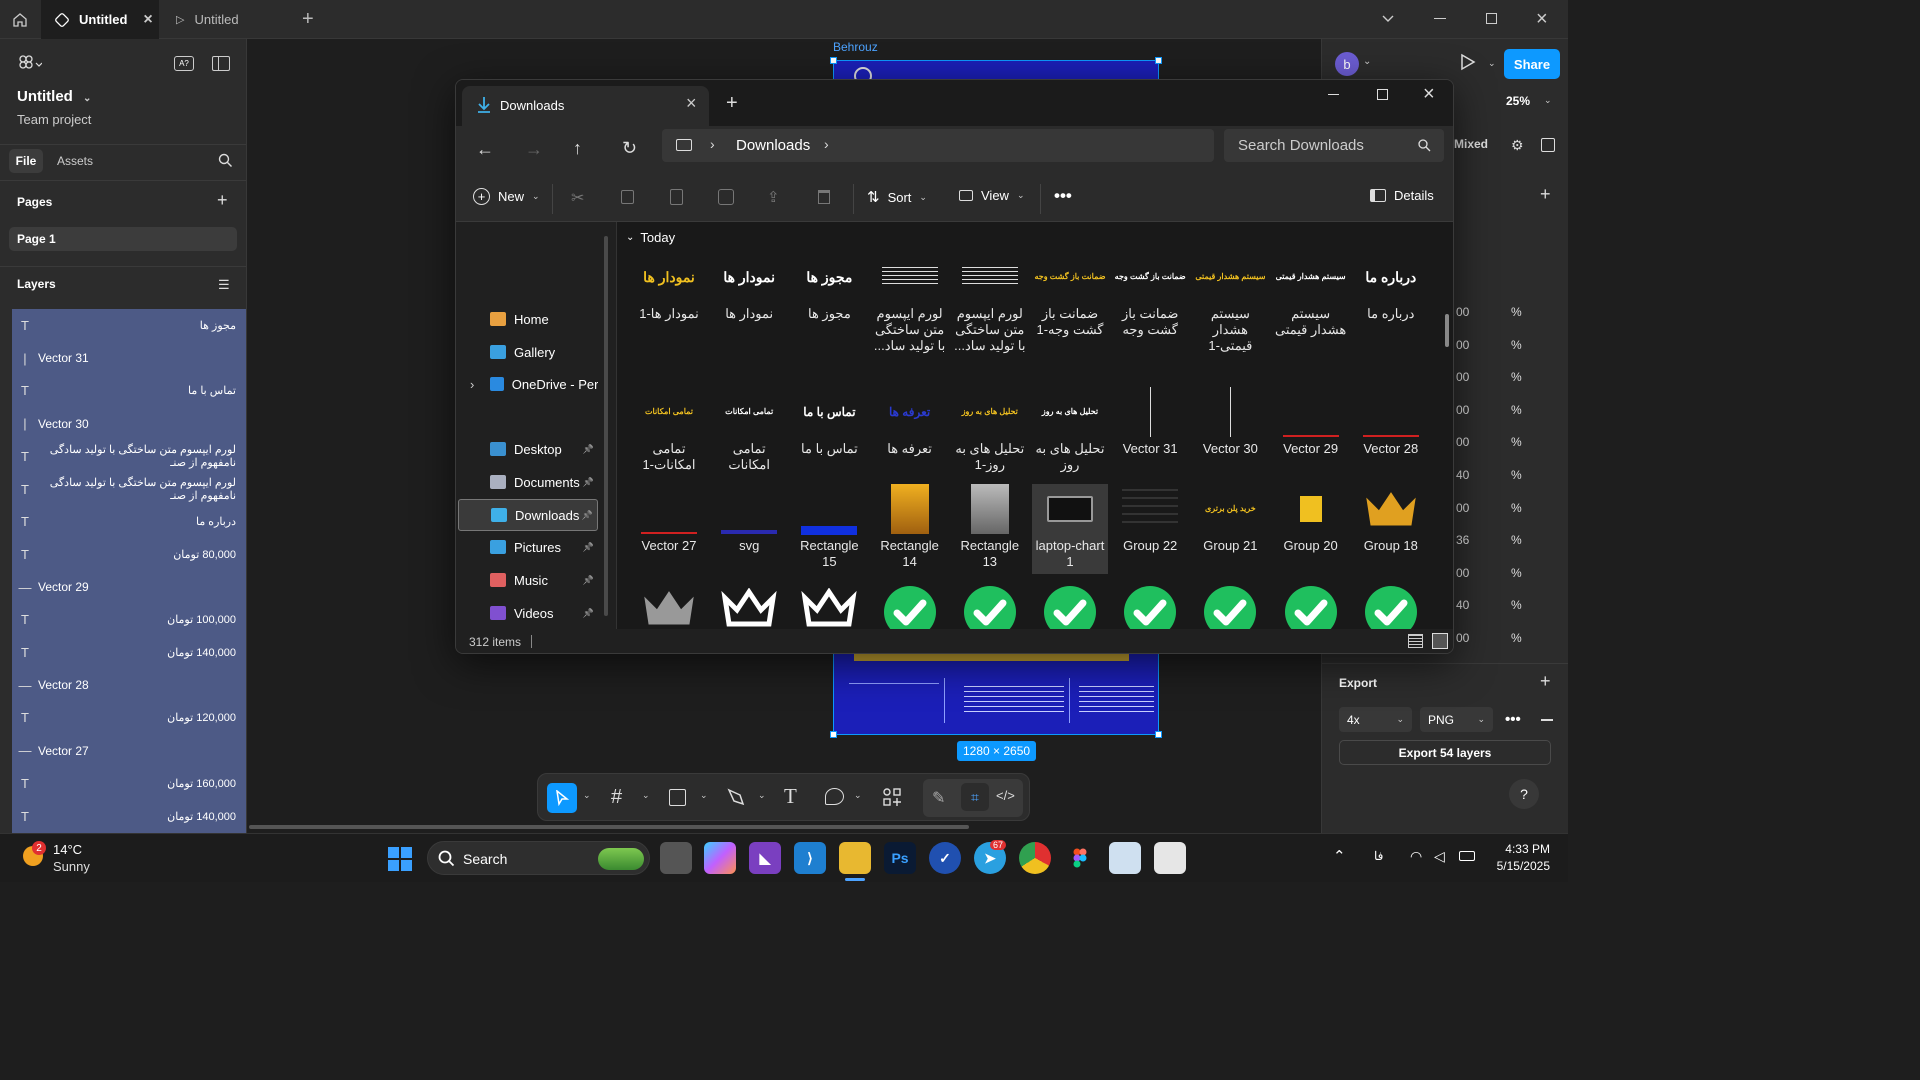 The image size is (1920, 1080). I want to click on tab-assets: Assets, so click(75, 161).